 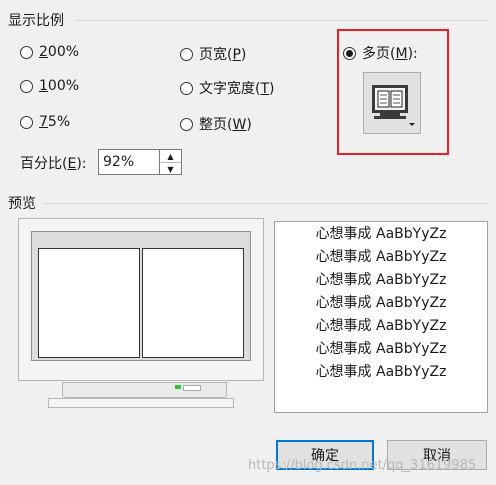 I want to click on spin-down-icon: ▼, so click(x=170, y=169).